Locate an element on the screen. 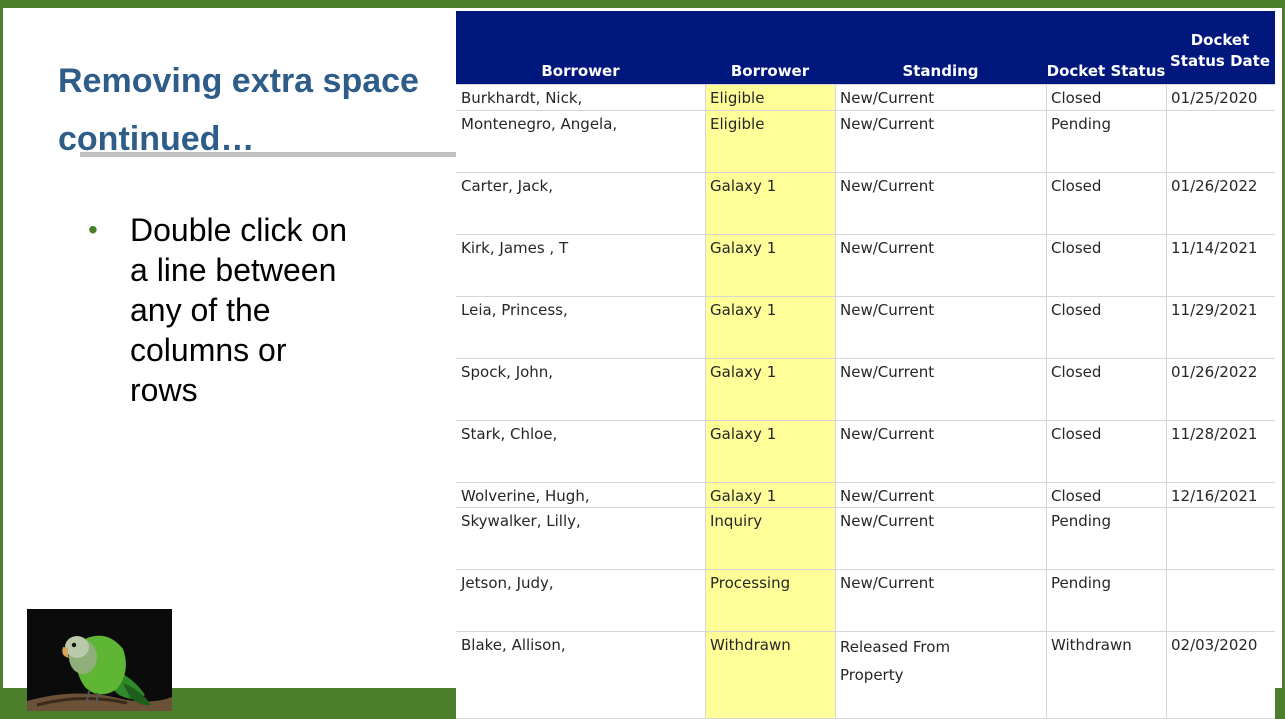 The height and width of the screenshot is (719, 1285). cell-borrower: Spock, John, is located at coordinates (507, 372).